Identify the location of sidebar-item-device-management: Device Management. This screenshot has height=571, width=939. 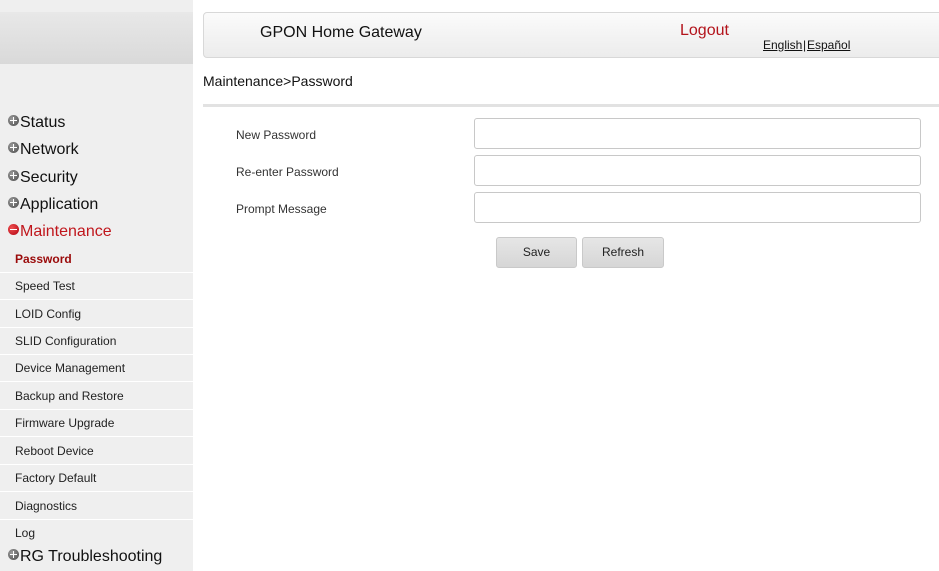
(70, 368).